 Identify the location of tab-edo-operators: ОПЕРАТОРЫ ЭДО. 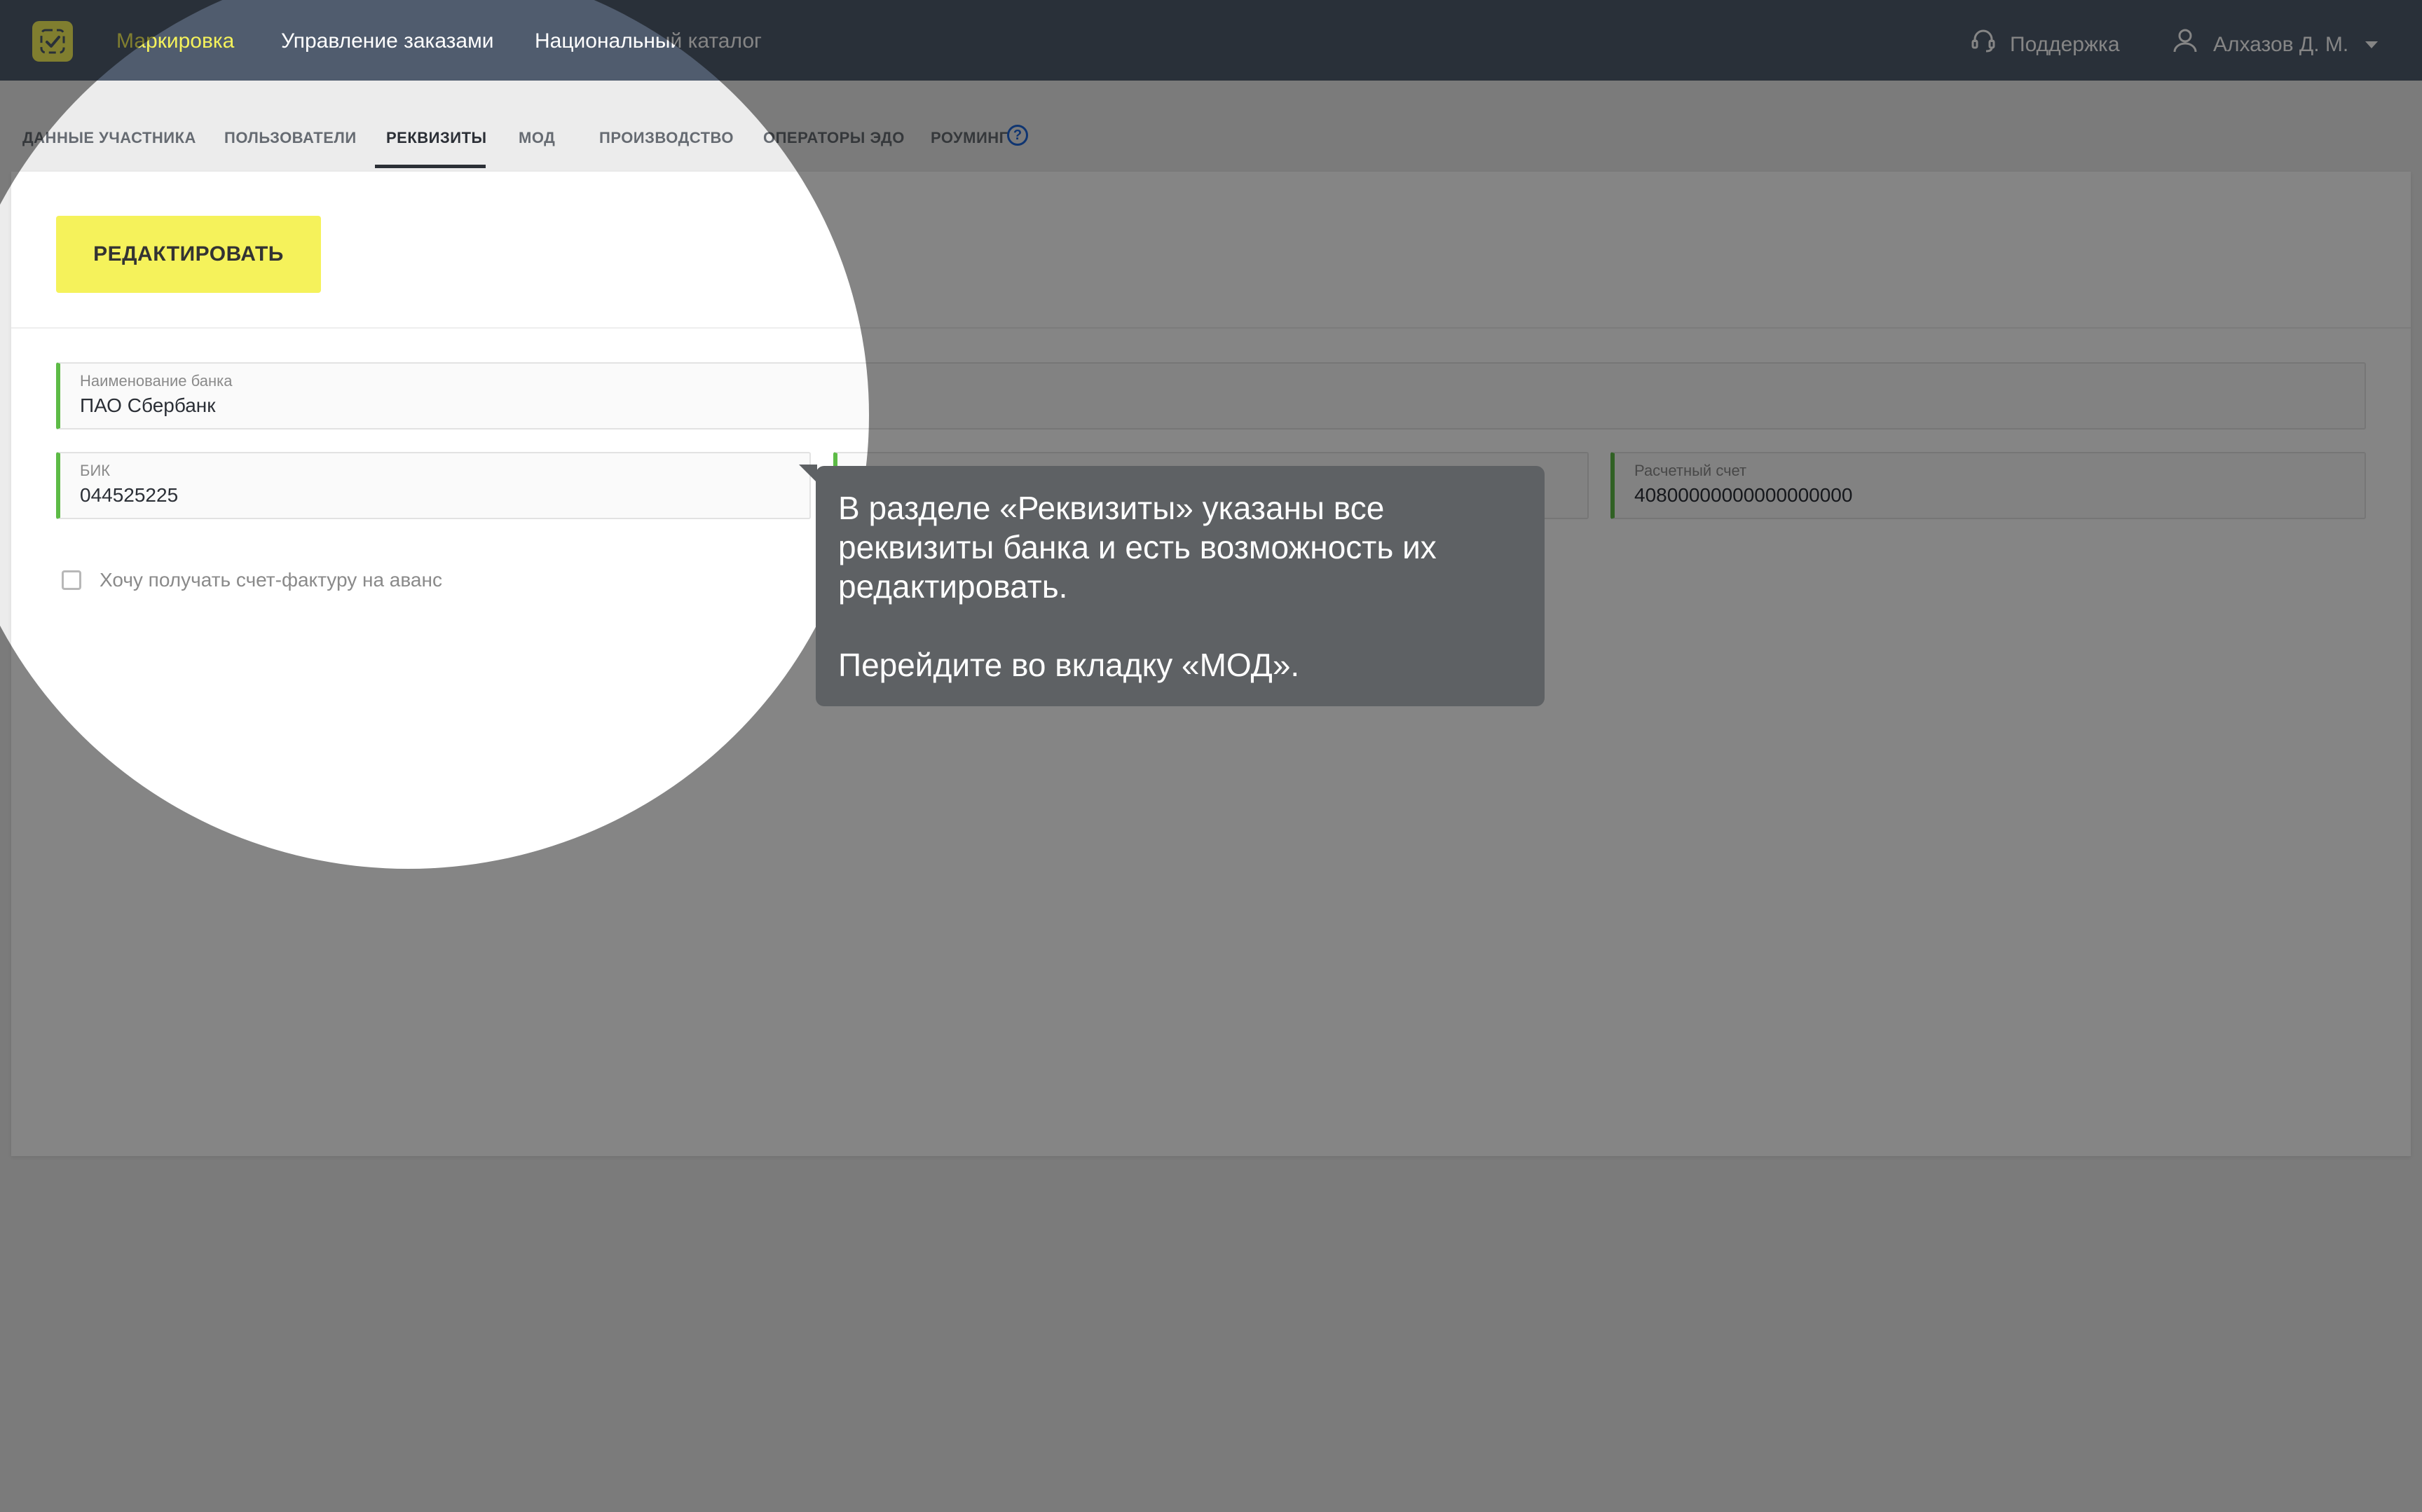
(834, 138).